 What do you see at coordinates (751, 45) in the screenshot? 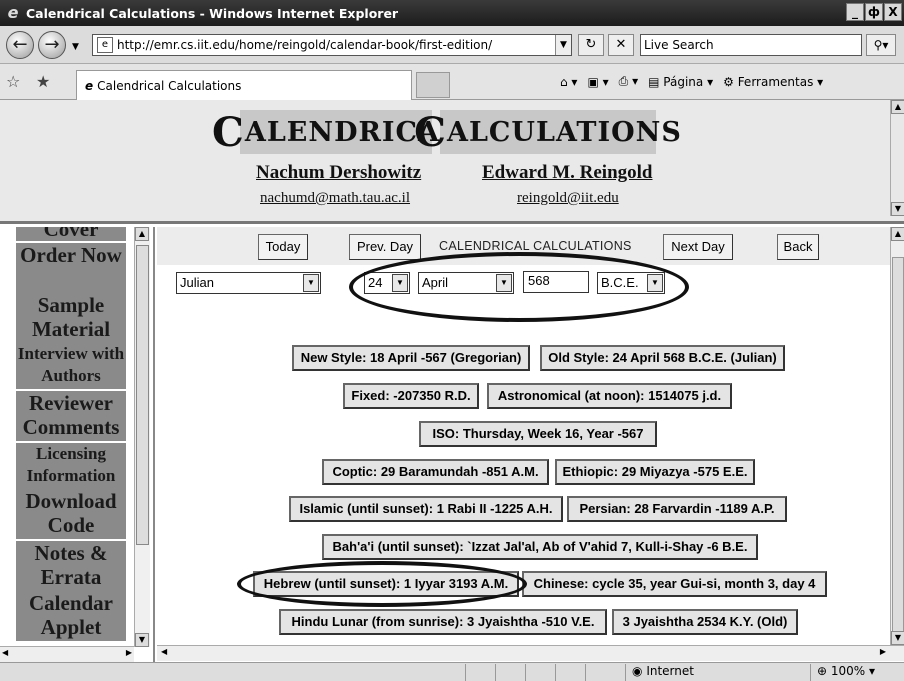
I see `search-input: Live Search` at bounding box center [751, 45].